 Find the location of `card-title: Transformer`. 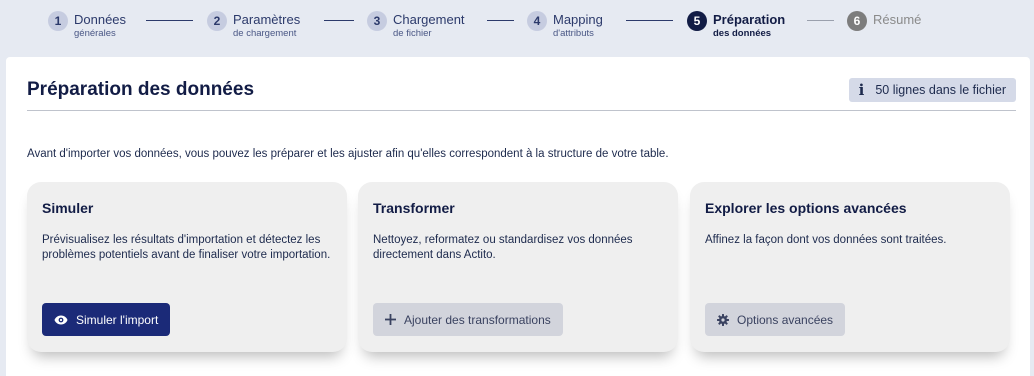

card-title: Transformer is located at coordinates (414, 208).